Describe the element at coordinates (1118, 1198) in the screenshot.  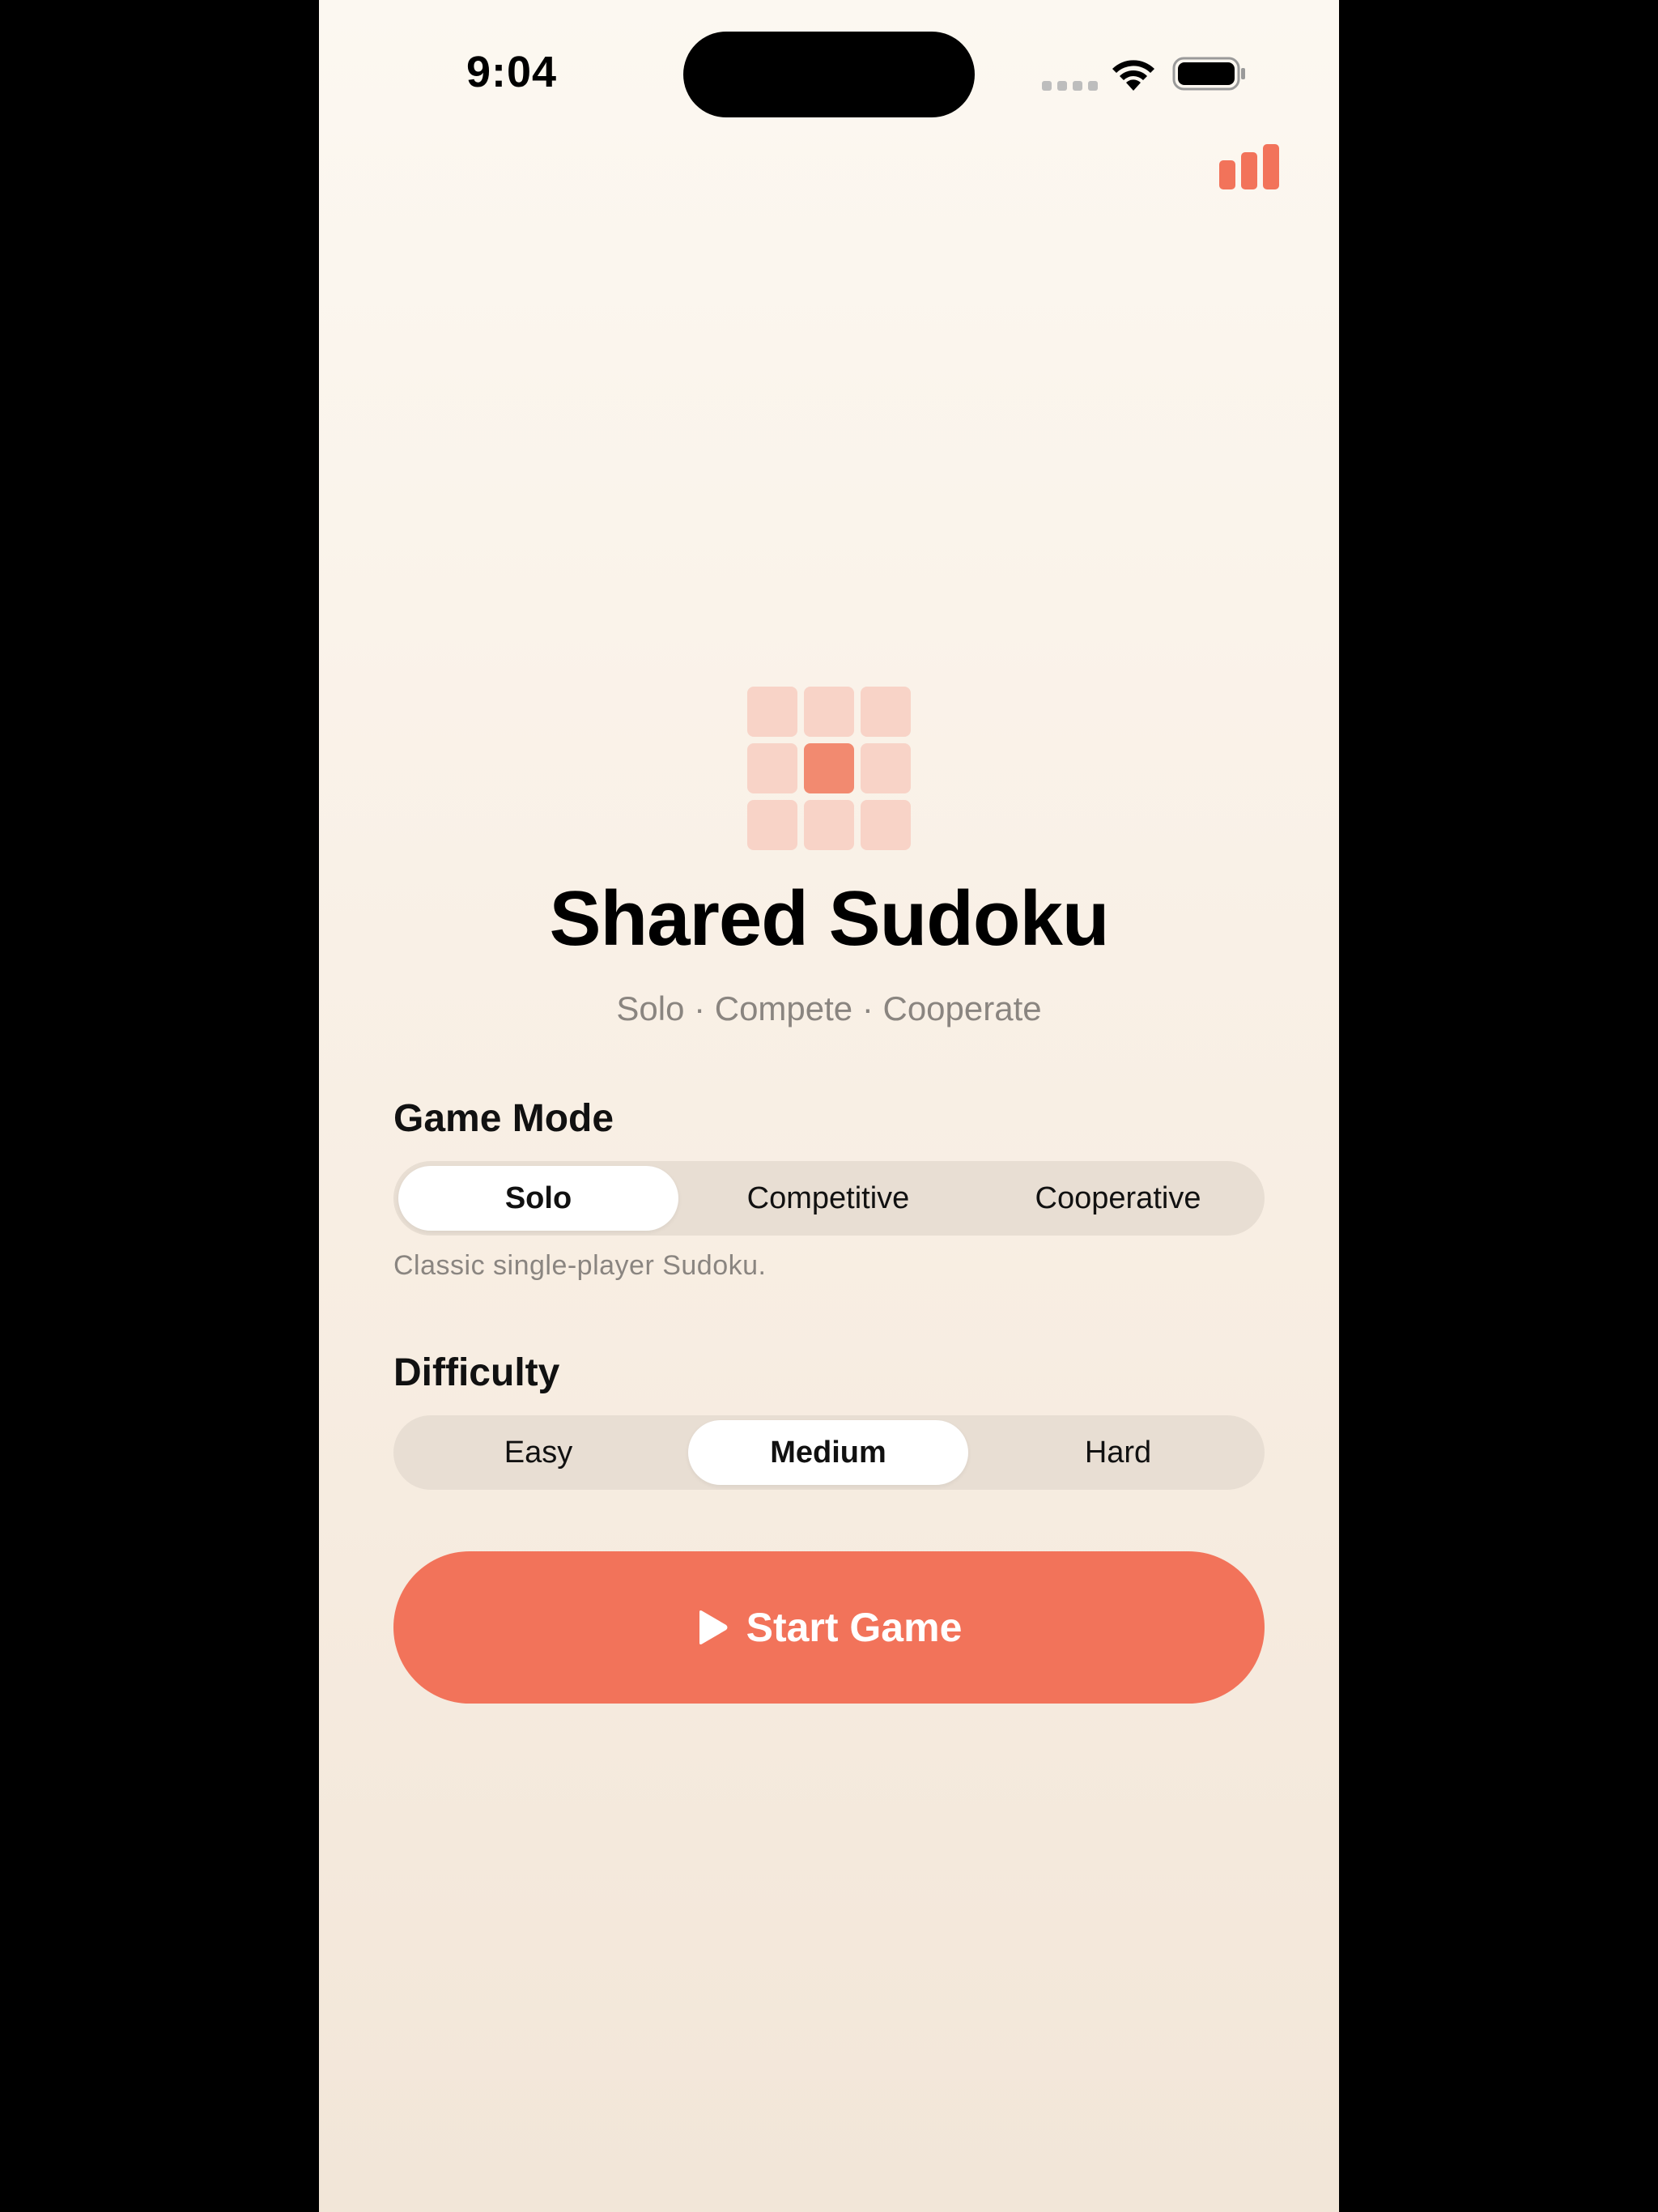
I see `mode-option-cooperative: Cooperative` at that location.